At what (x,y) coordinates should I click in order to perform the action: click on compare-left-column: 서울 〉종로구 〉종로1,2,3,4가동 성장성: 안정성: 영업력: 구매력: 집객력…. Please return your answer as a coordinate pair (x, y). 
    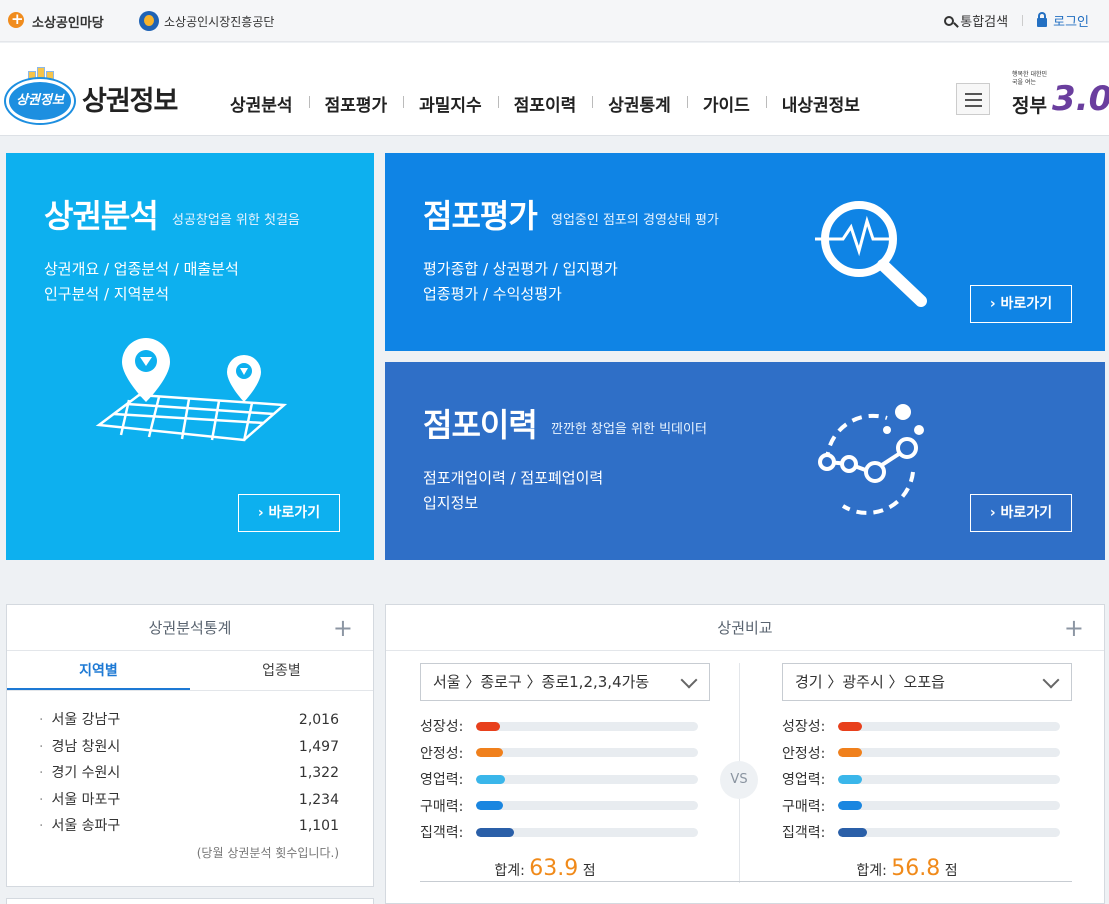
    Looking at the image, I should click on (565, 772).